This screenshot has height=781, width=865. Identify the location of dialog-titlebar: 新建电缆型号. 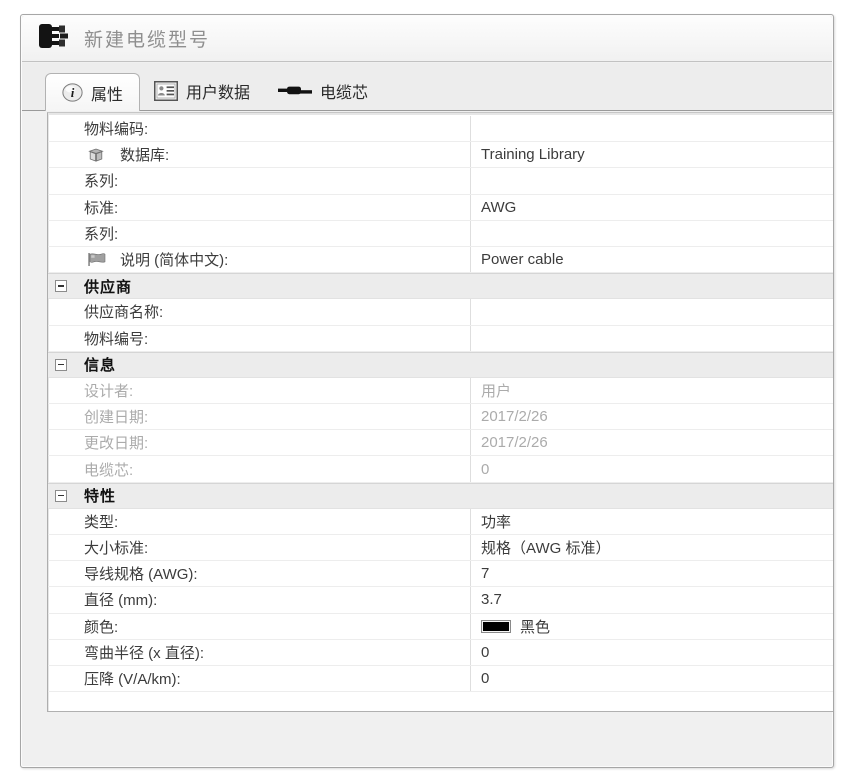
(427, 39).